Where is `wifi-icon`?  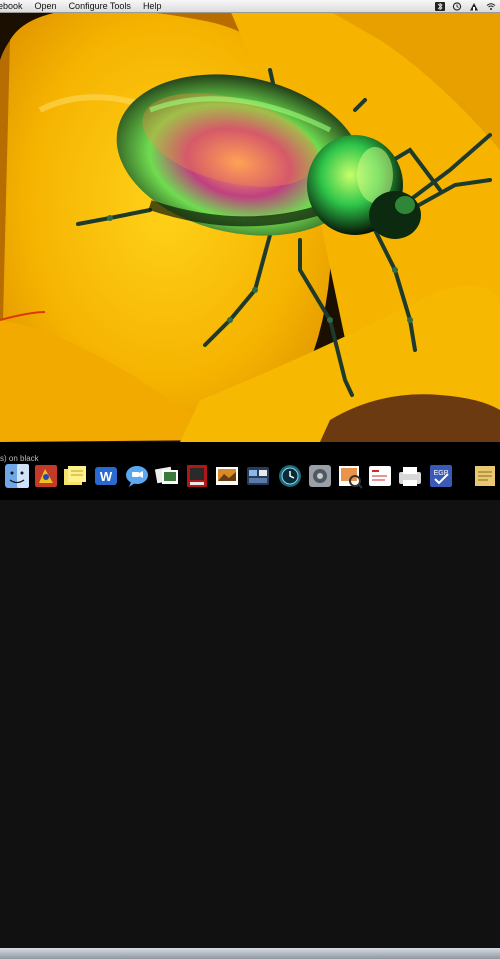
wifi-icon is located at coordinates (491, 6).